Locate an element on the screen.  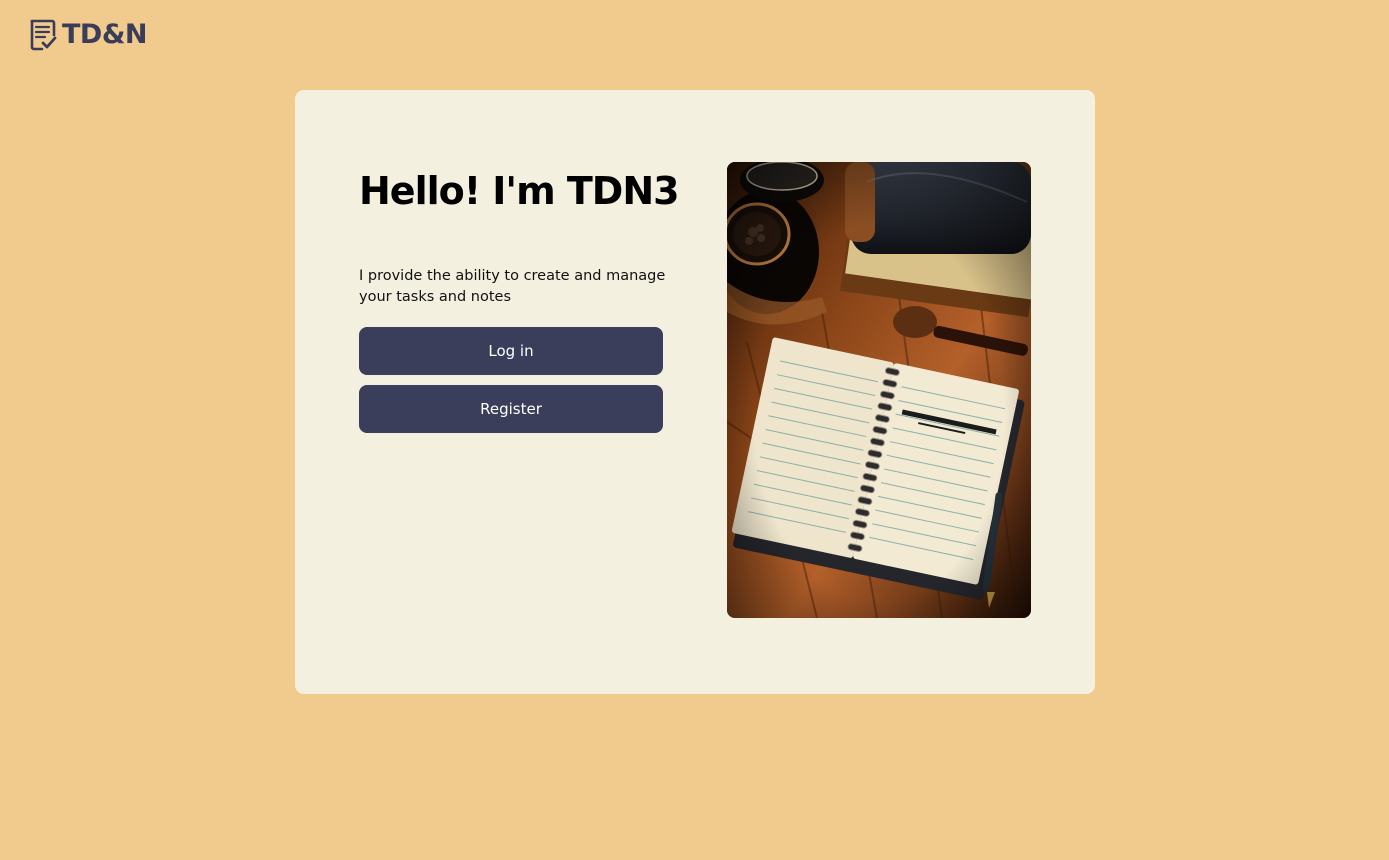
app-logo: TD&N is located at coordinates (88, 35).